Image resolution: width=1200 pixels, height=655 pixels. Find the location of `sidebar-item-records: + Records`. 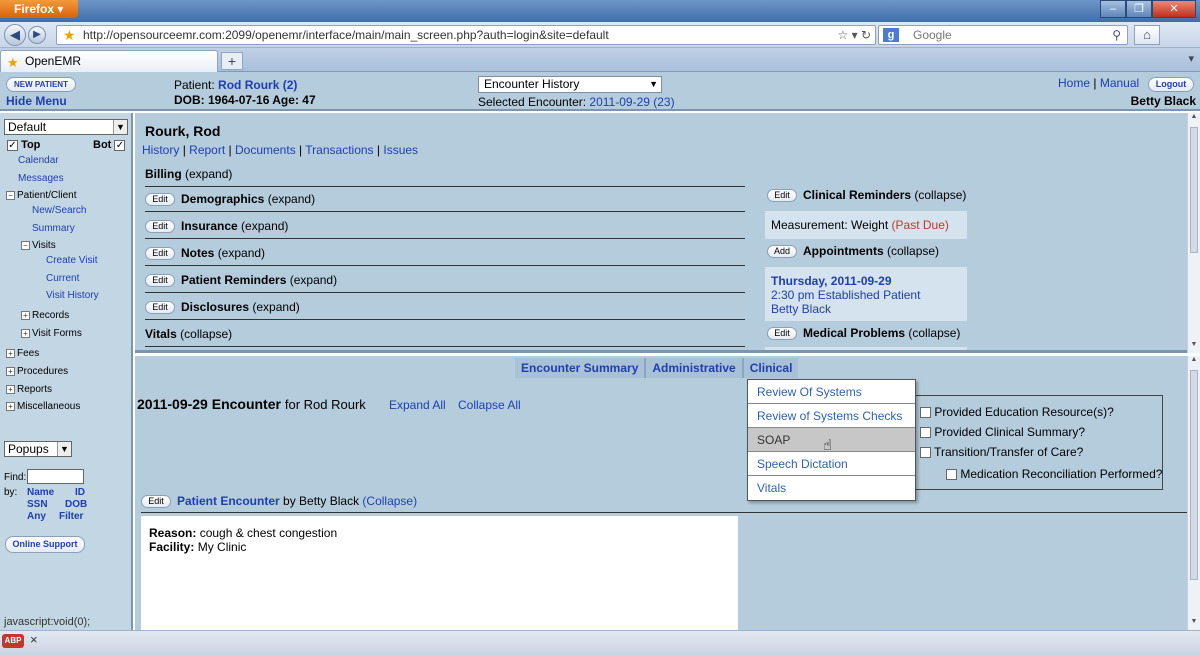

sidebar-item-records: + Records is located at coordinates (45, 315).